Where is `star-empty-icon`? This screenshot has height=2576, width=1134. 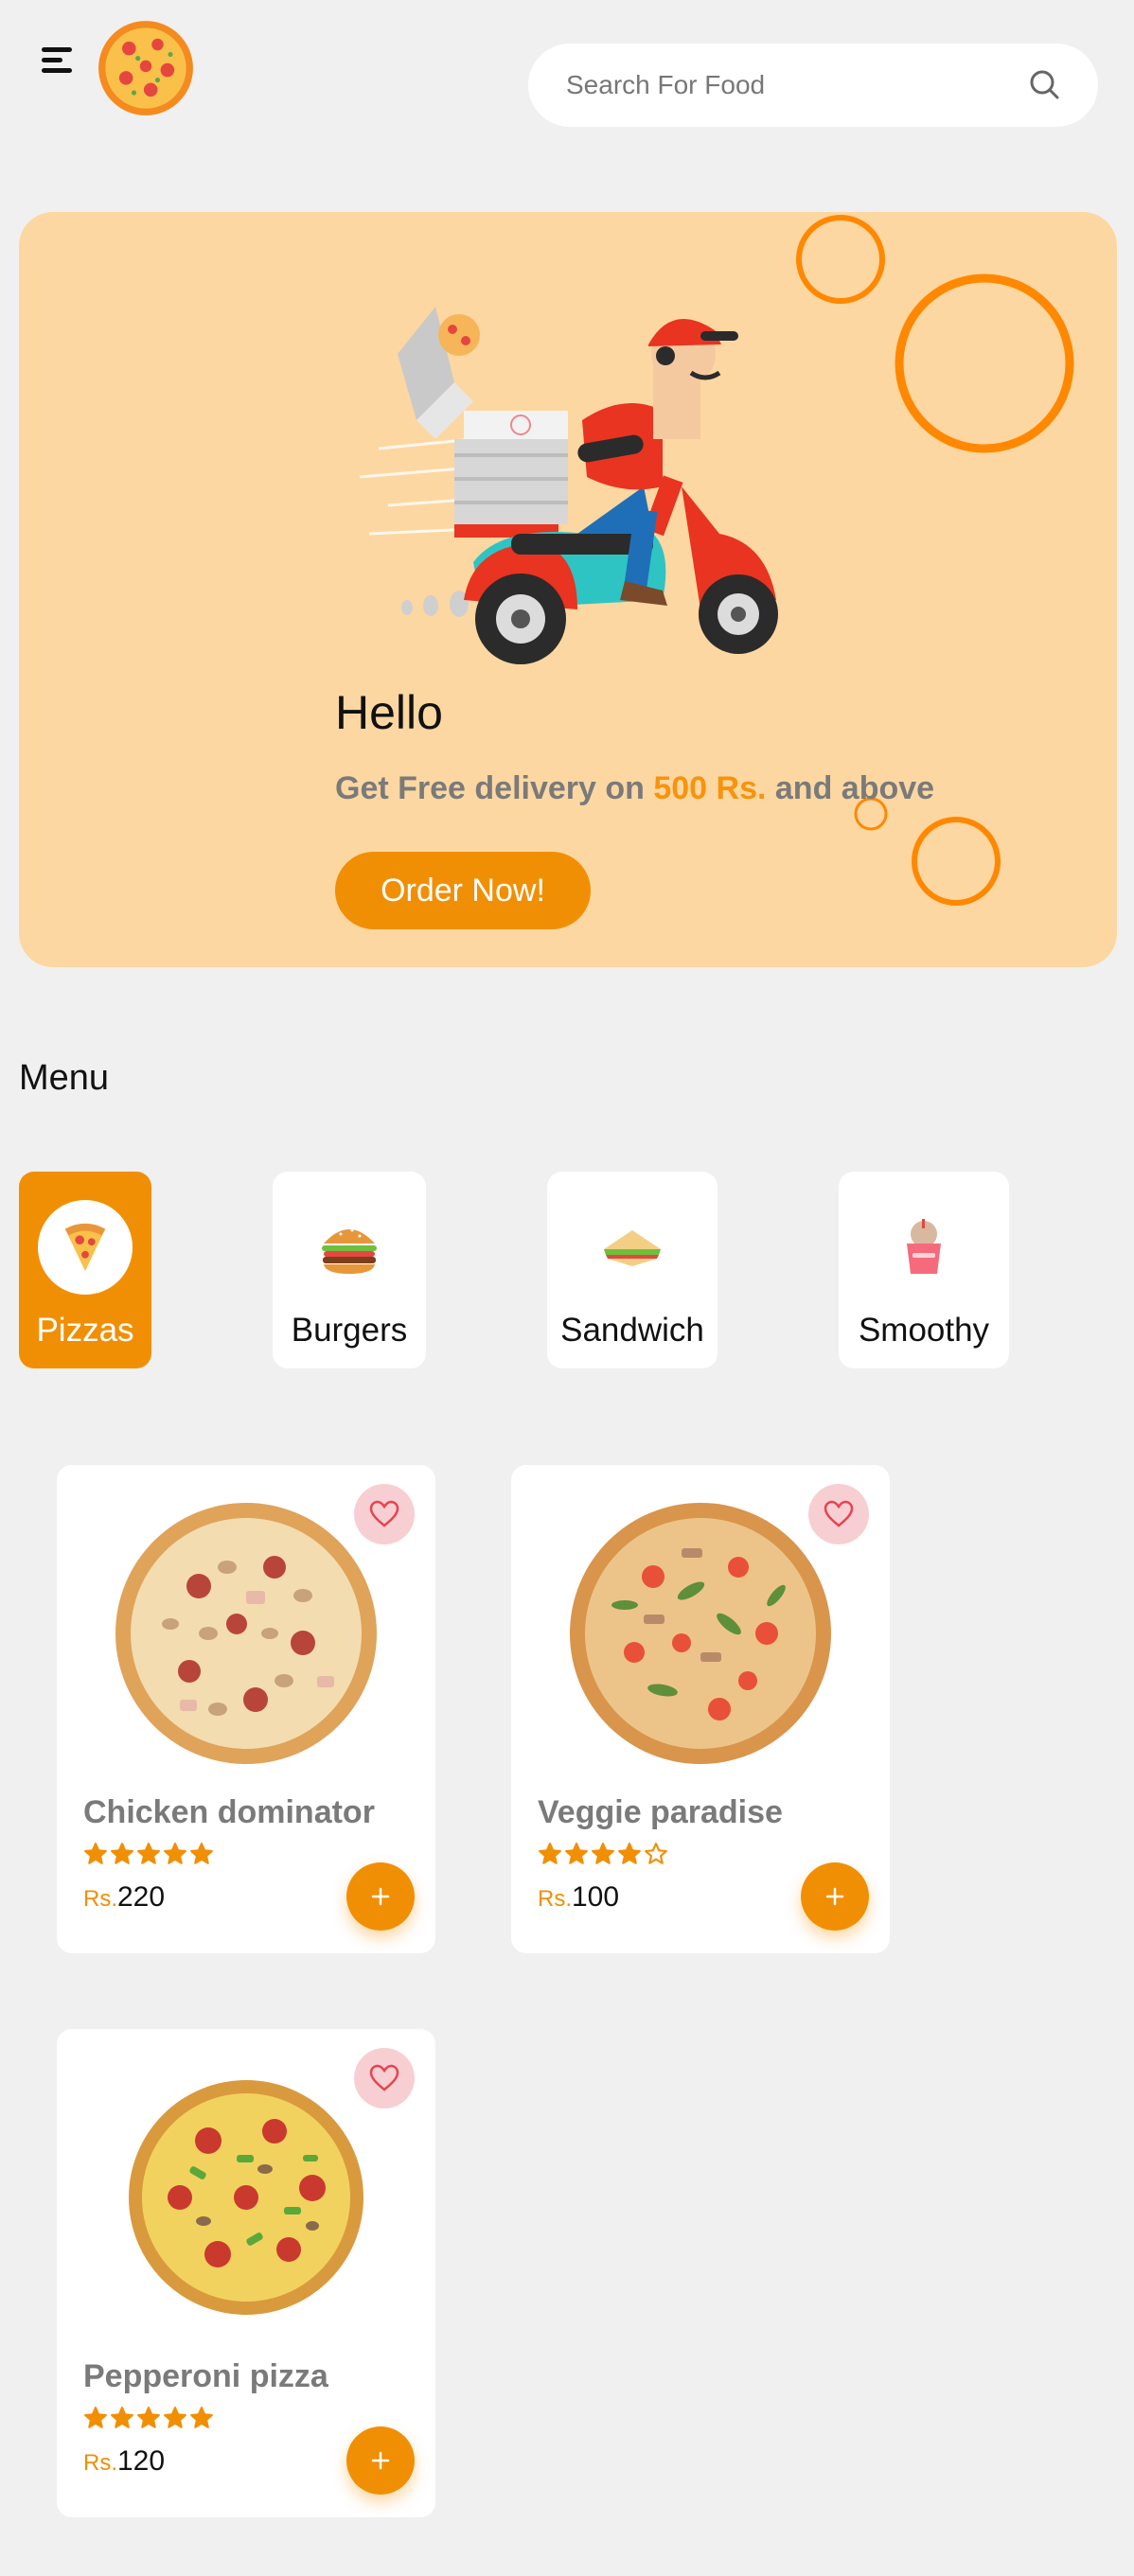 star-empty-icon is located at coordinates (656, 1853).